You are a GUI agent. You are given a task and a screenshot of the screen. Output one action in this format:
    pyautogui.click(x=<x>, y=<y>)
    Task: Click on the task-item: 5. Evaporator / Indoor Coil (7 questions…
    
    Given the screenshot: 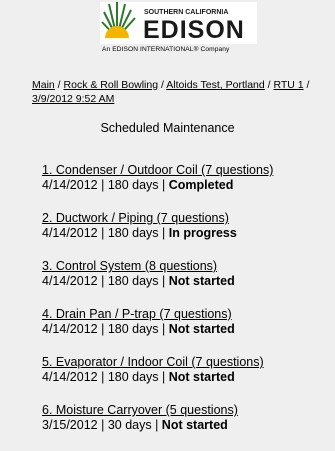 What is the action you would take?
    pyautogui.click(x=153, y=369)
    